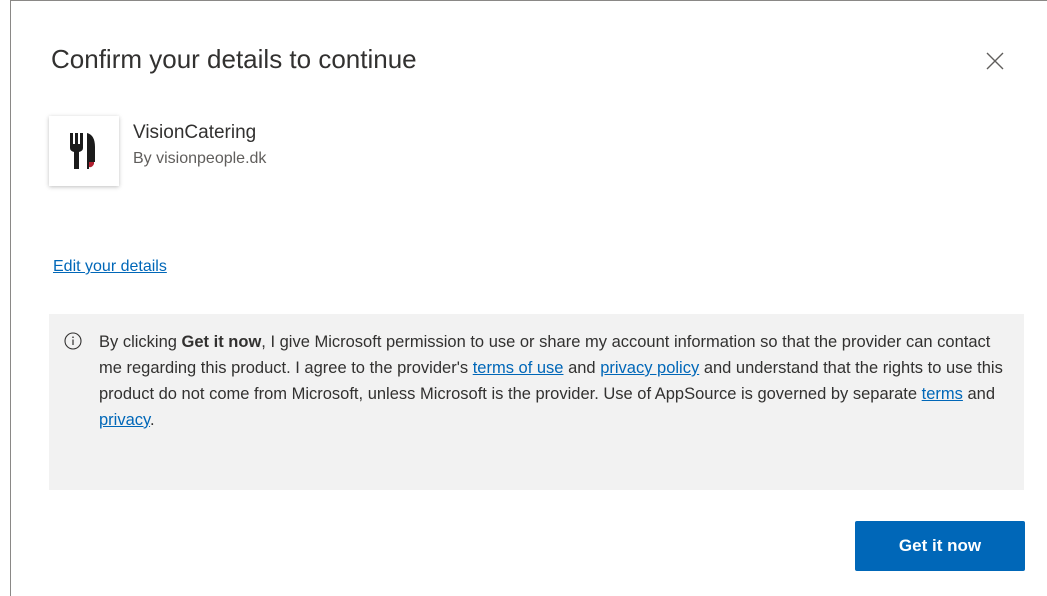 The image size is (1047, 596). What do you see at coordinates (942, 394) in the screenshot?
I see `terms-link: terms` at bounding box center [942, 394].